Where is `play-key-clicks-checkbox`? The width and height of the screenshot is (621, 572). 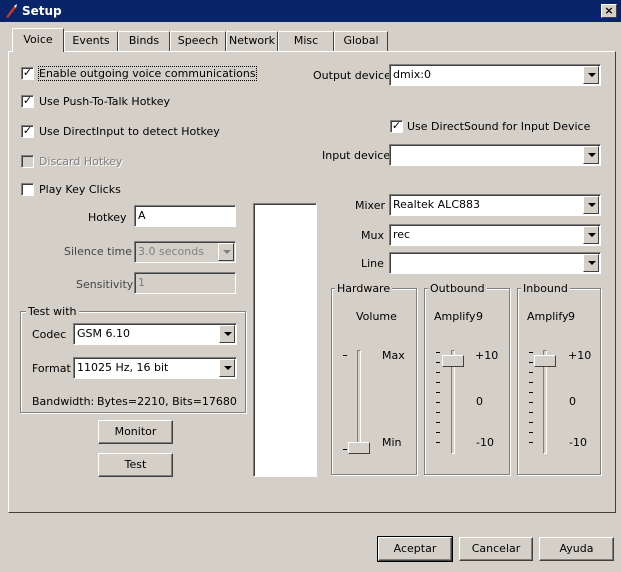
play-key-clicks-checkbox is located at coordinates (27, 189).